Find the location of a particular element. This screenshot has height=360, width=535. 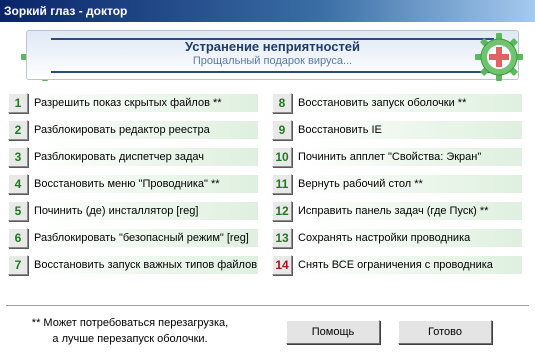

action-row-13: 13 Сохранять настройки проводника is located at coordinates (397, 238).